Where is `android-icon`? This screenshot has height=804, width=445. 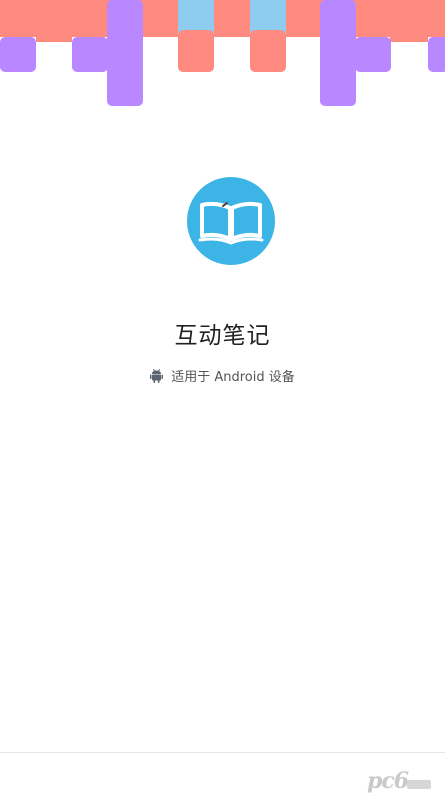
android-icon is located at coordinates (157, 376).